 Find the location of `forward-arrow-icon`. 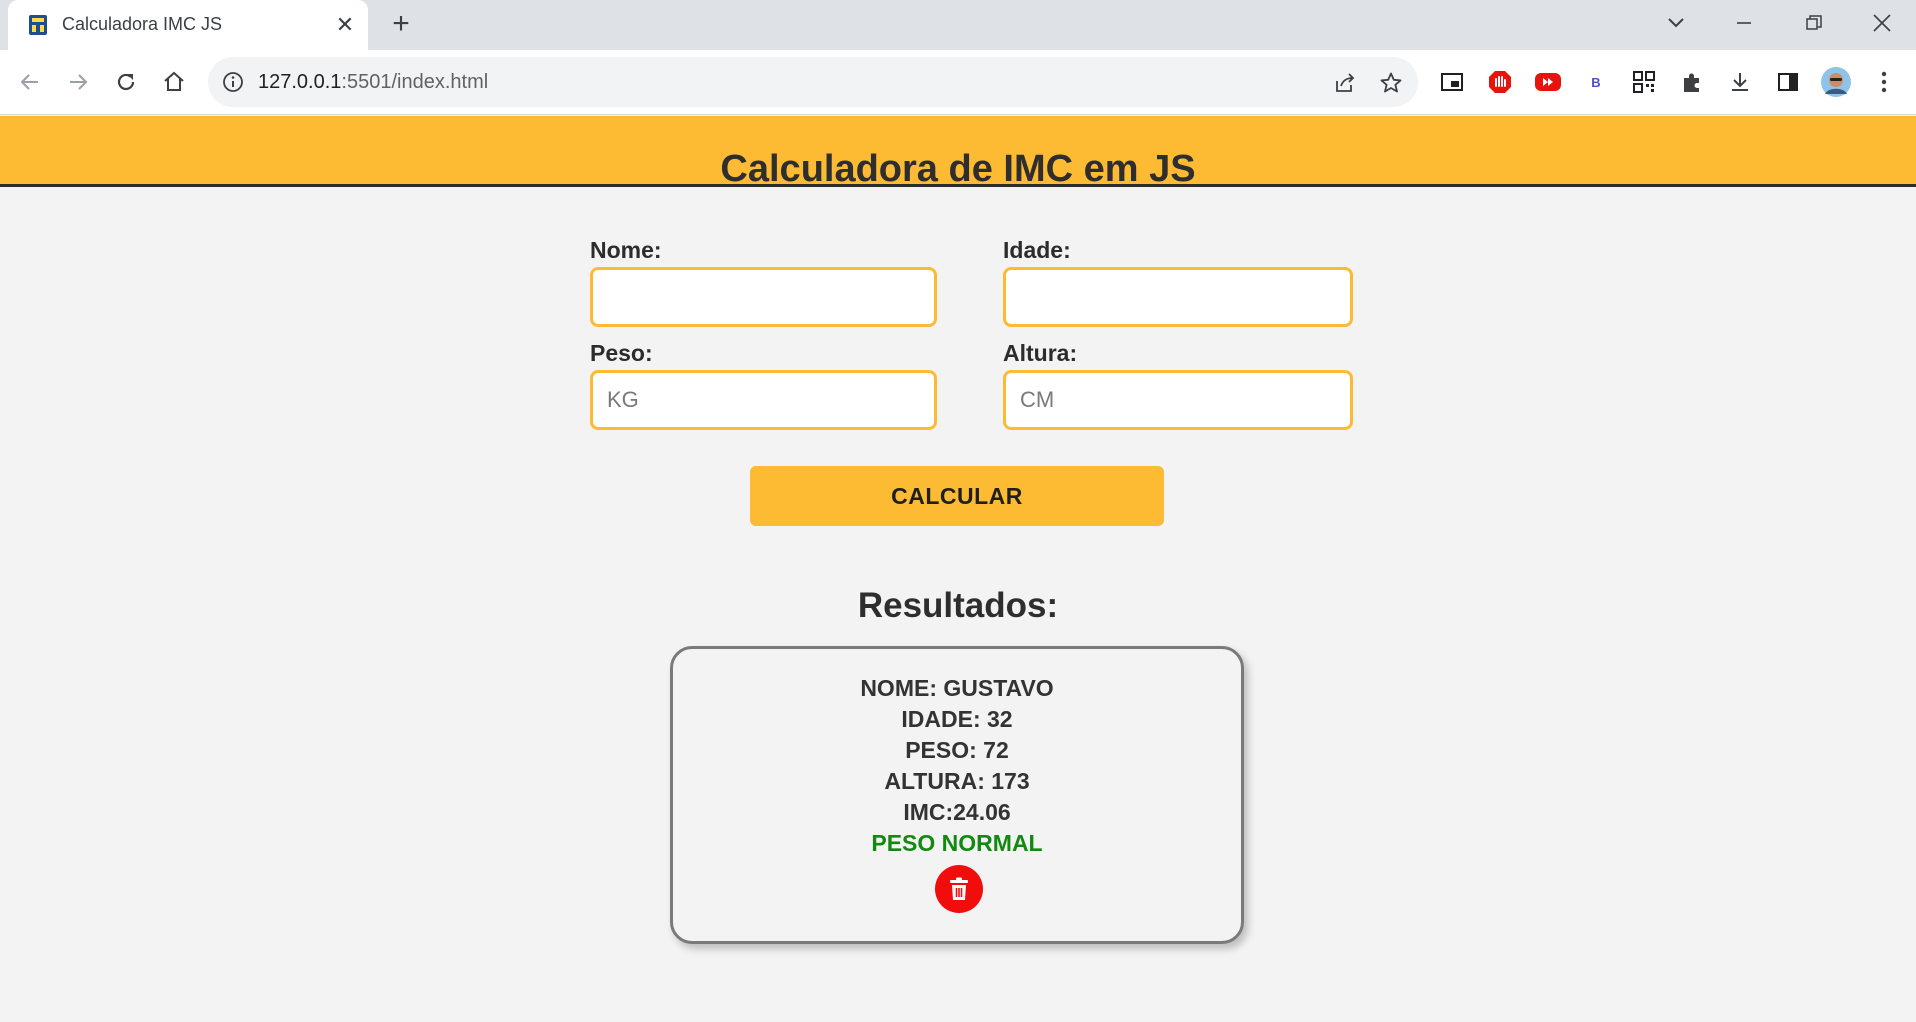

forward-arrow-icon is located at coordinates (78, 82).